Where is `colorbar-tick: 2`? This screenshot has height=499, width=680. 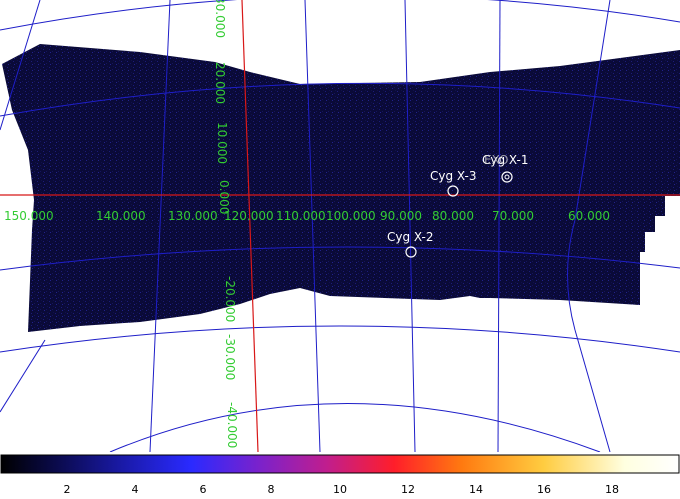 colorbar-tick: 2 is located at coordinates (67, 489).